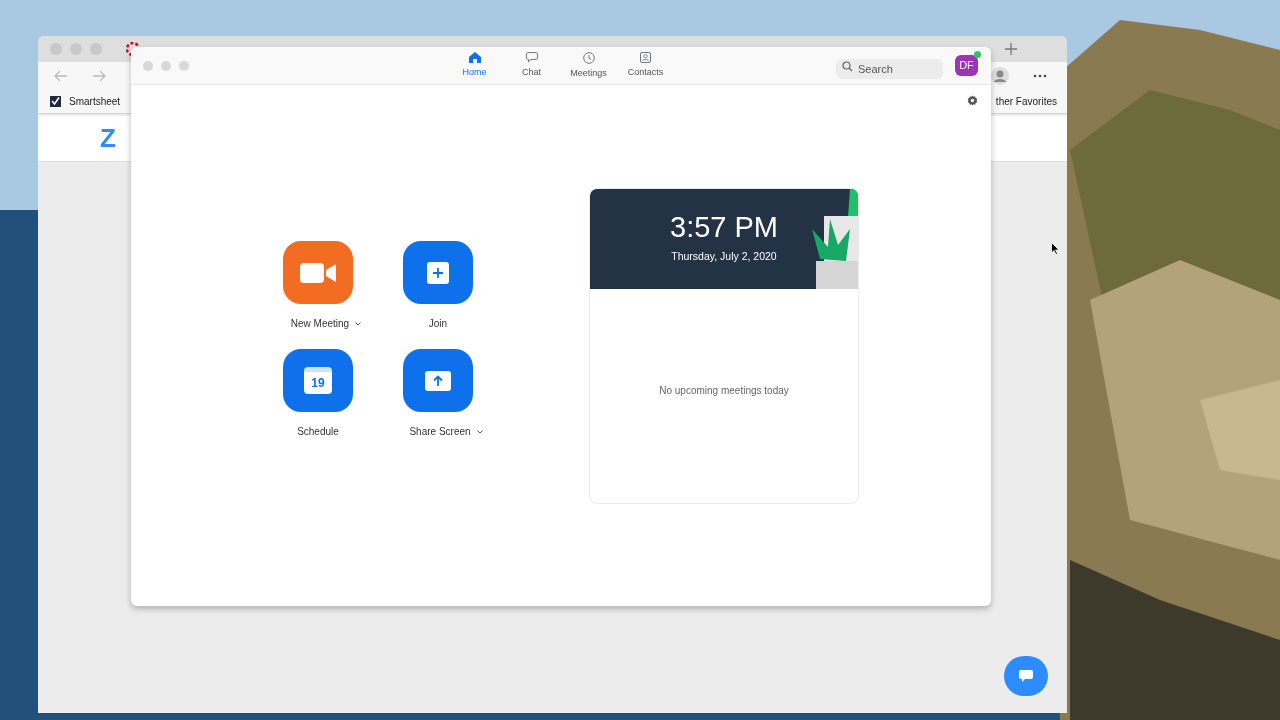 Image resolution: width=1280 pixels, height=720 pixels. What do you see at coordinates (108, 138) in the screenshot?
I see `page-logo: Z` at bounding box center [108, 138].